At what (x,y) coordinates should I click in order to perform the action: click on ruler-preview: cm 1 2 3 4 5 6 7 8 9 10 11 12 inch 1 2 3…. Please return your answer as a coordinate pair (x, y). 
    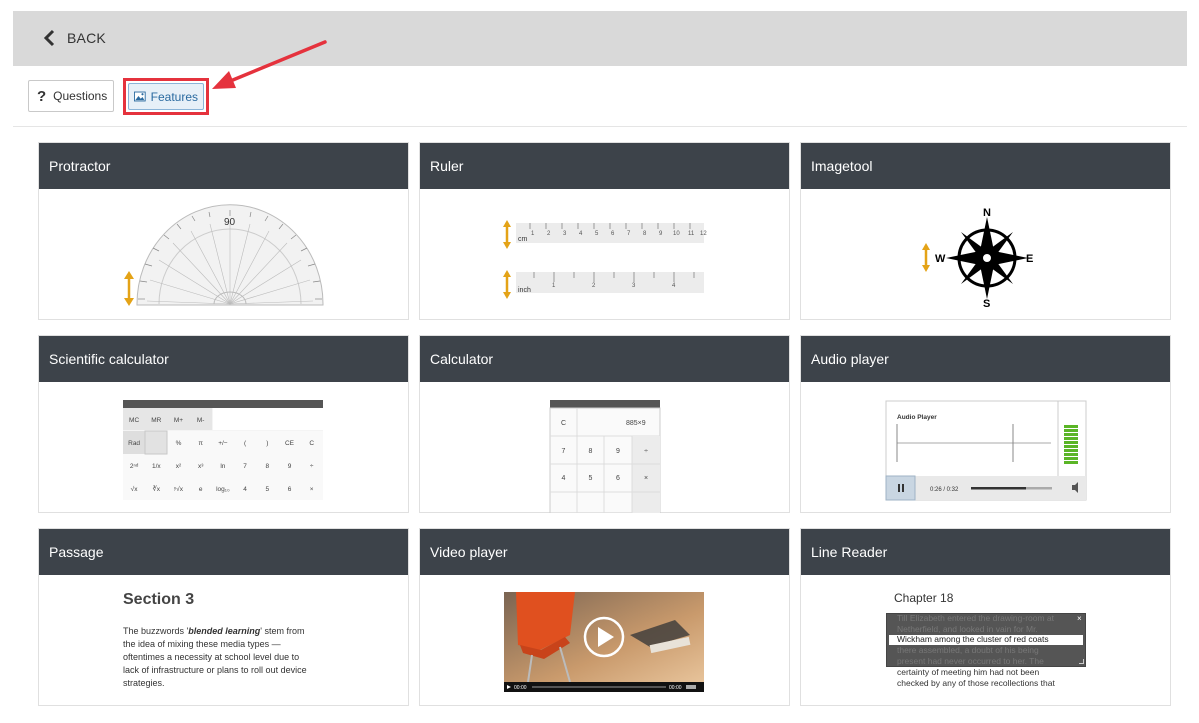
    Looking at the image, I should click on (604, 254).